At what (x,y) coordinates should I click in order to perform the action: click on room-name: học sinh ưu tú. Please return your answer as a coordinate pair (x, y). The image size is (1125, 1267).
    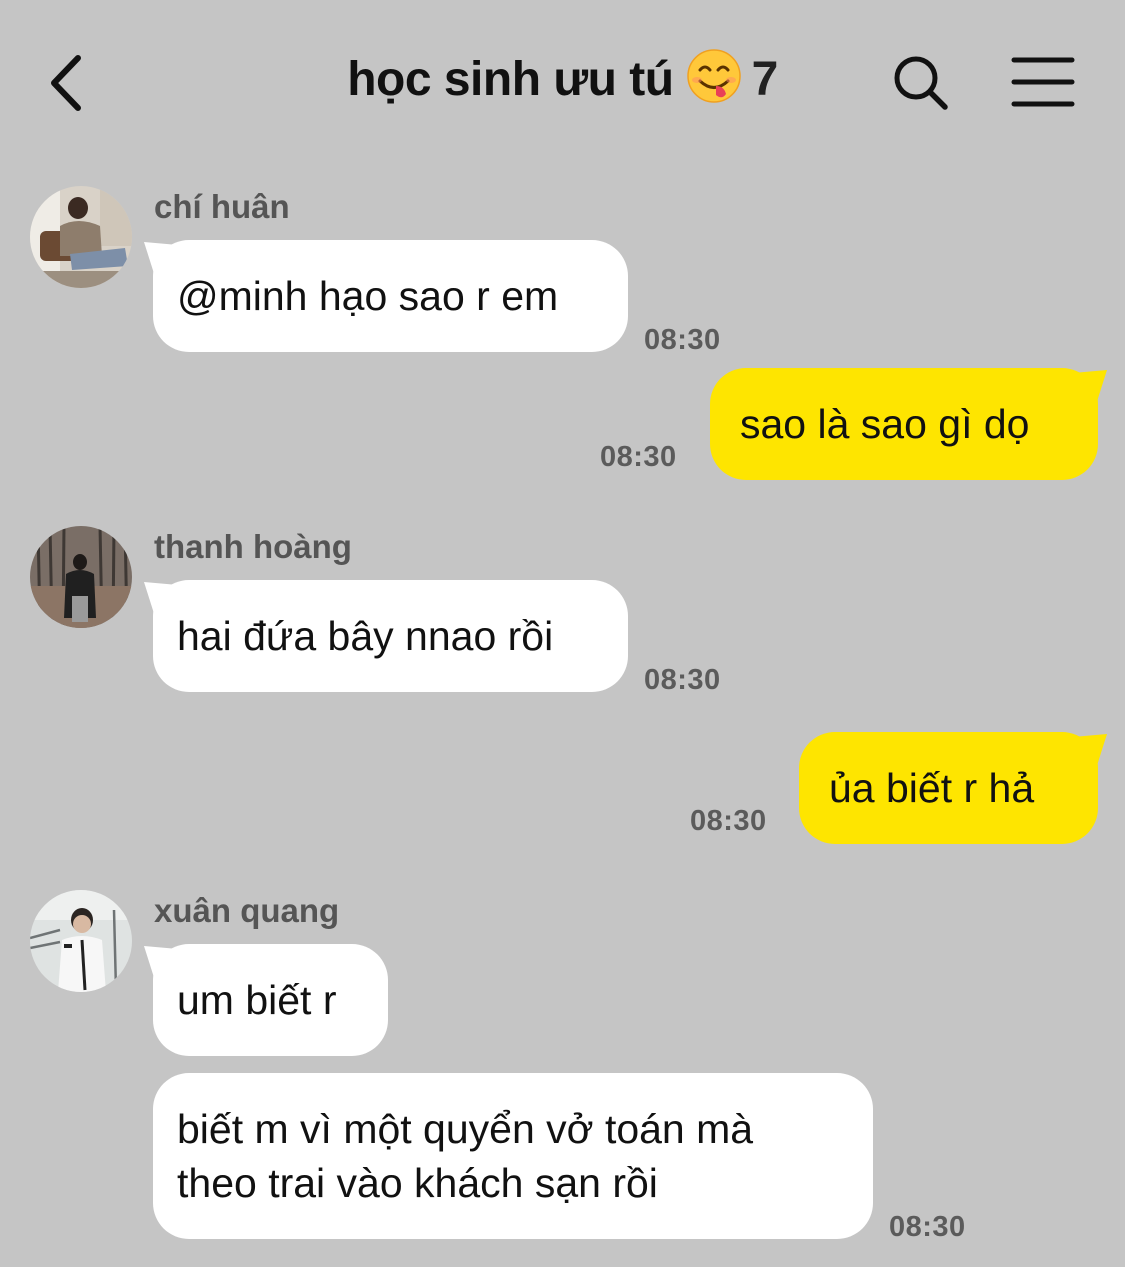
    Looking at the image, I should click on (510, 79).